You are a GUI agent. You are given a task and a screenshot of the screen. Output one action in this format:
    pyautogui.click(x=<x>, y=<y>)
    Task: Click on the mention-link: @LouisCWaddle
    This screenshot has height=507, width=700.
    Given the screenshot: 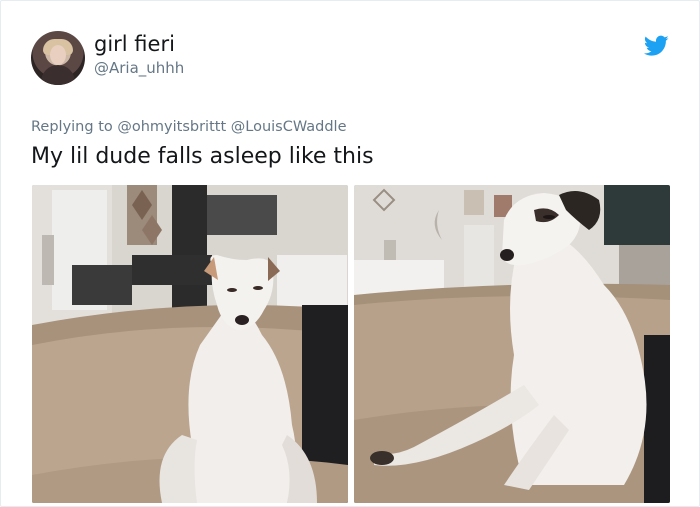 What is the action you would take?
    pyautogui.click(x=289, y=127)
    